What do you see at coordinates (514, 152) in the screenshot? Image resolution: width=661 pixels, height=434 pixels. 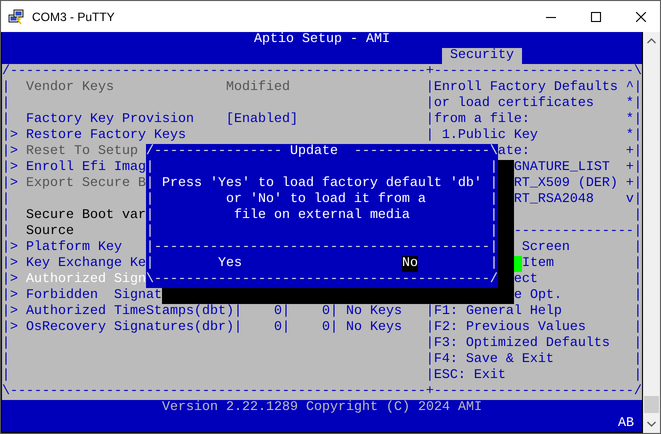 I see `setup-text: ate:` at bounding box center [514, 152].